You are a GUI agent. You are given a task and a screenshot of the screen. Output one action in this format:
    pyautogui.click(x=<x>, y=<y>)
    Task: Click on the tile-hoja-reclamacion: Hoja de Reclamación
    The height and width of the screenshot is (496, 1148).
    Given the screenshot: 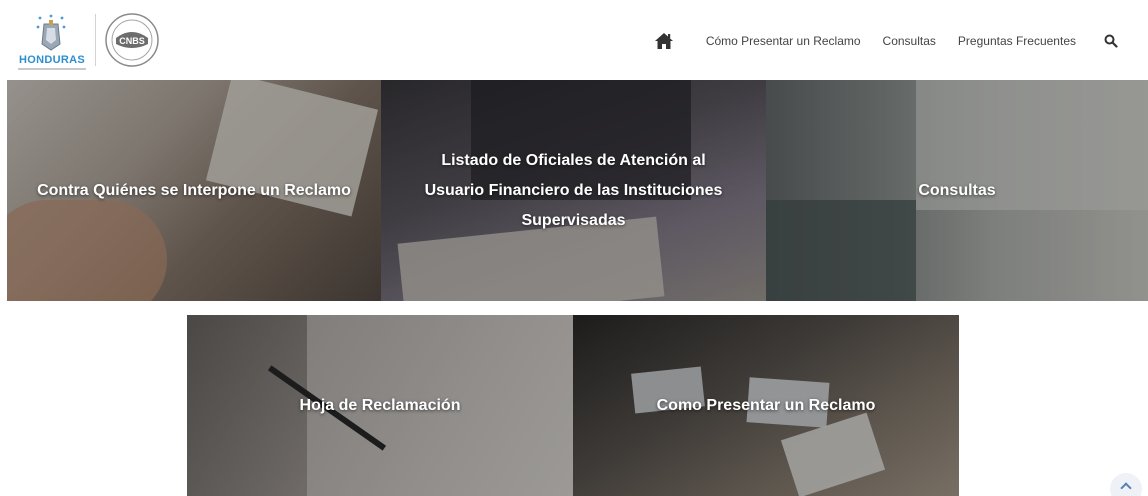 What is the action you would take?
    pyautogui.click(x=380, y=405)
    